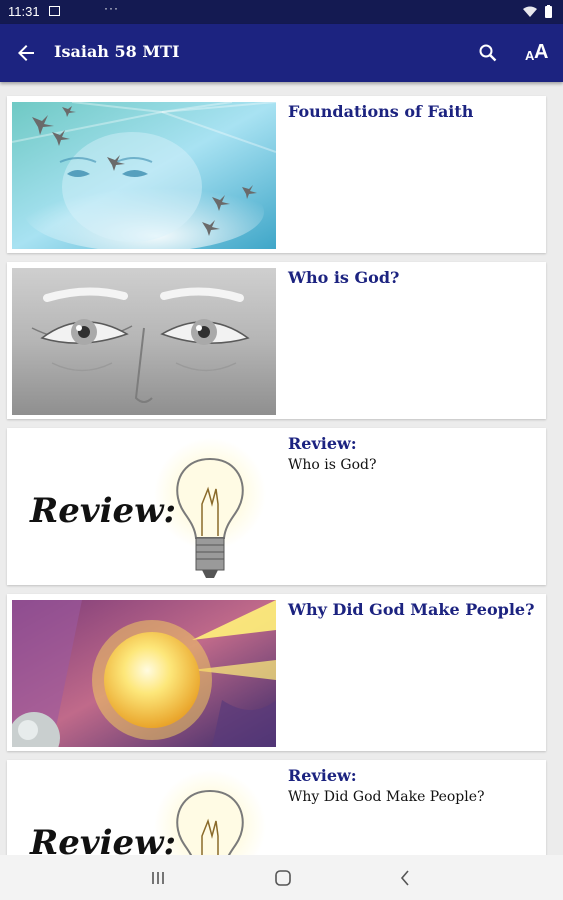 This screenshot has width=563, height=900. I want to click on system-navigation-bar, so click(281, 877).